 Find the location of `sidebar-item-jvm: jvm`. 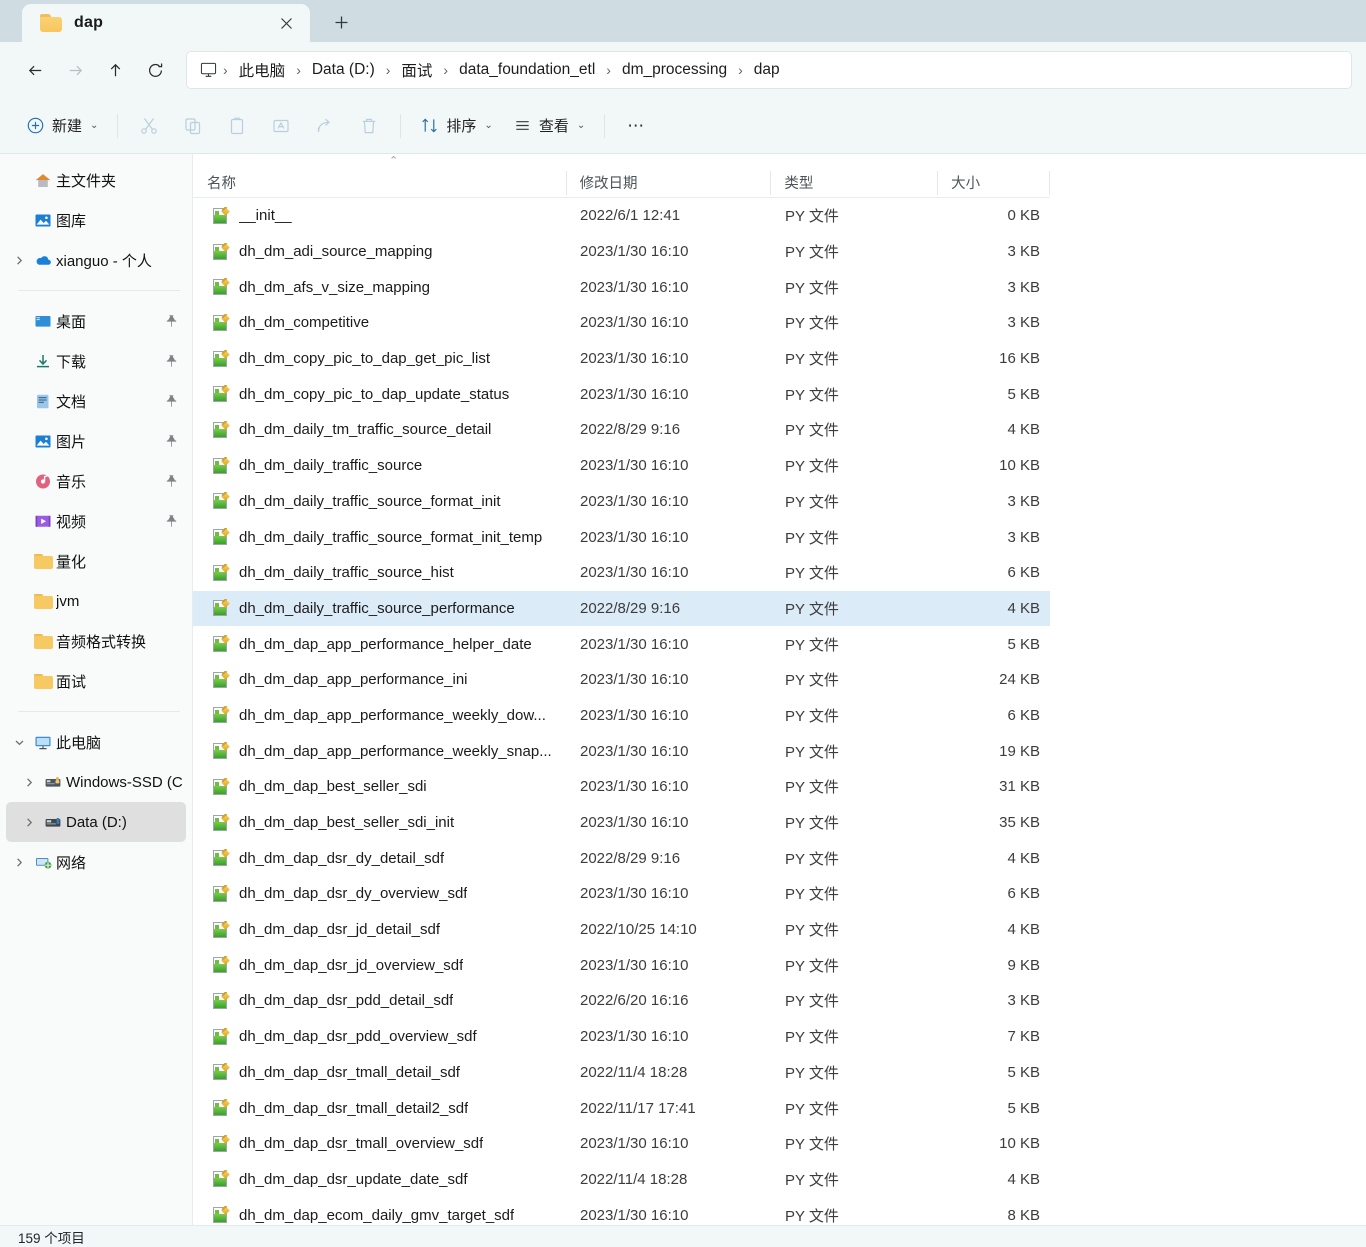

sidebar-item-jvm: jvm is located at coordinates (96, 601).